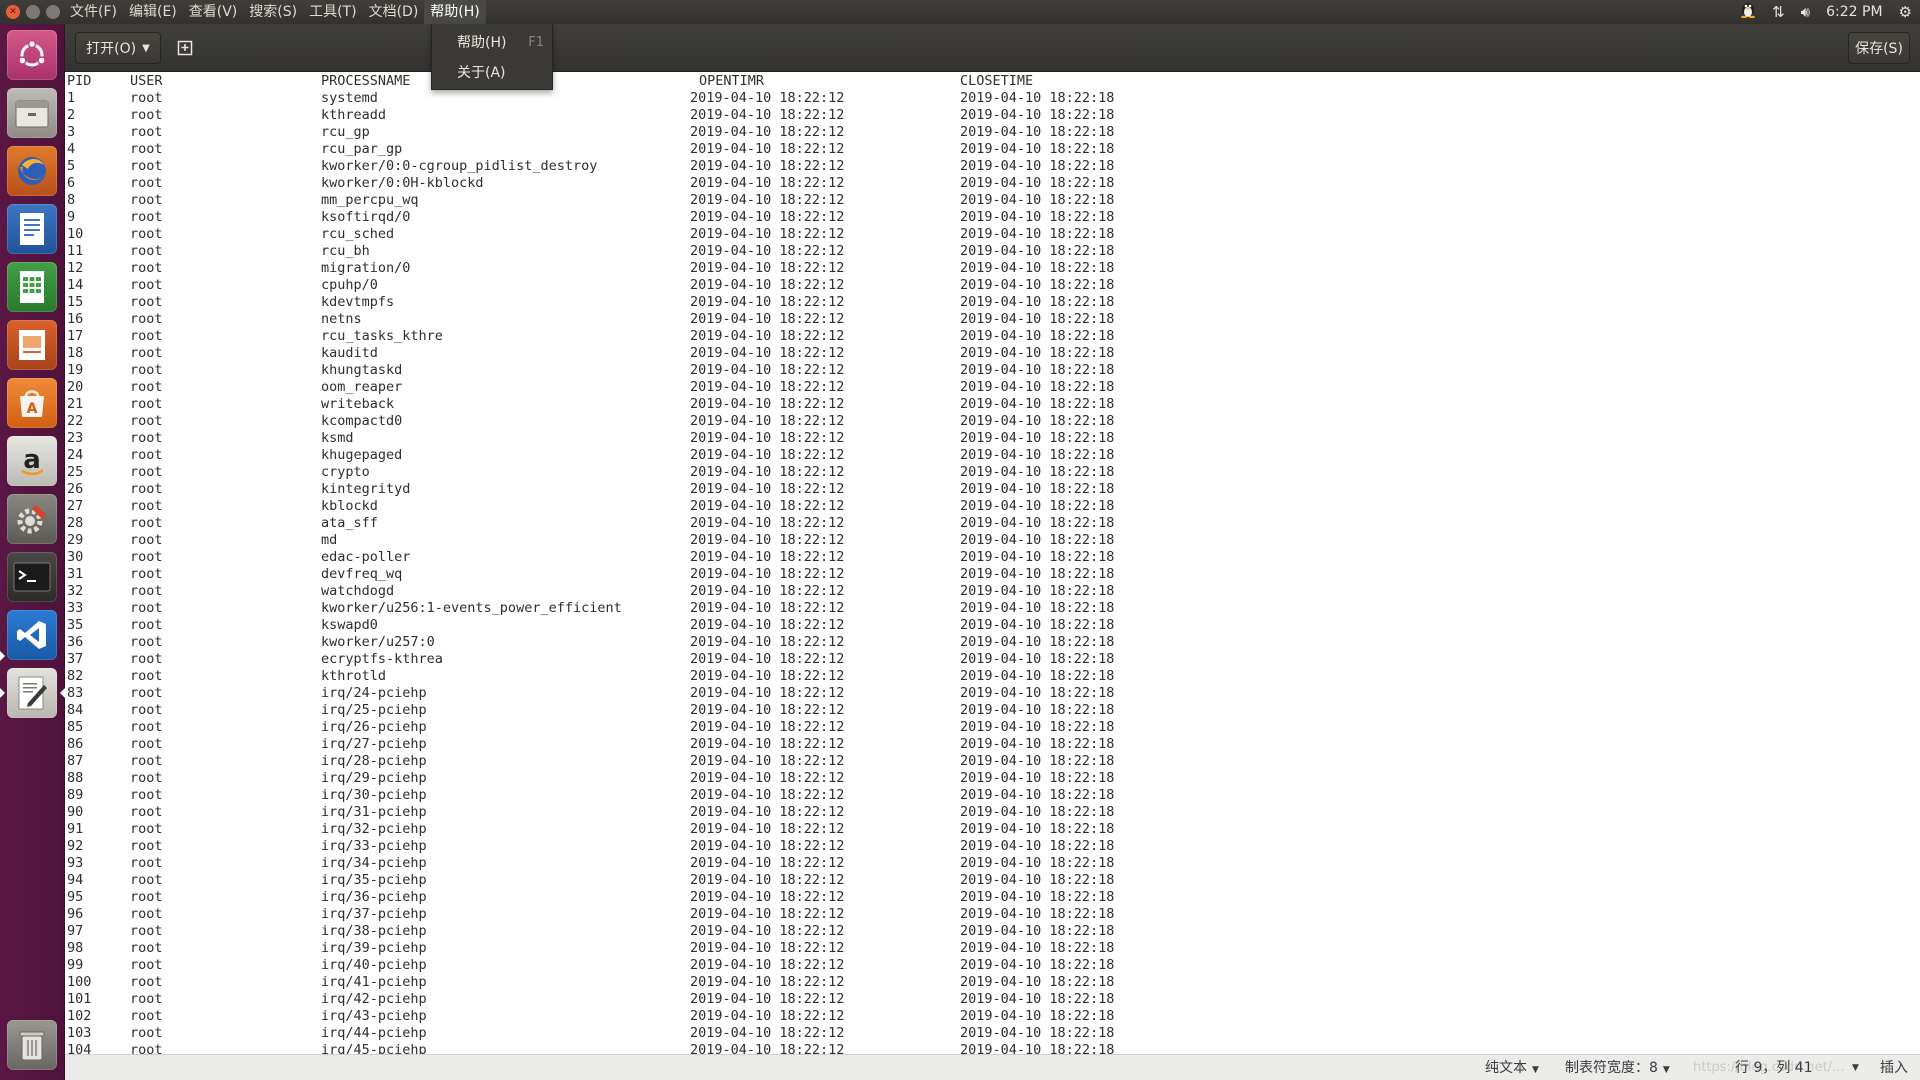 This screenshot has height=1080, width=1920. What do you see at coordinates (1774, 1067) in the screenshot?
I see `cursor-position: 行 9，列 41` at bounding box center [1774, 1067].